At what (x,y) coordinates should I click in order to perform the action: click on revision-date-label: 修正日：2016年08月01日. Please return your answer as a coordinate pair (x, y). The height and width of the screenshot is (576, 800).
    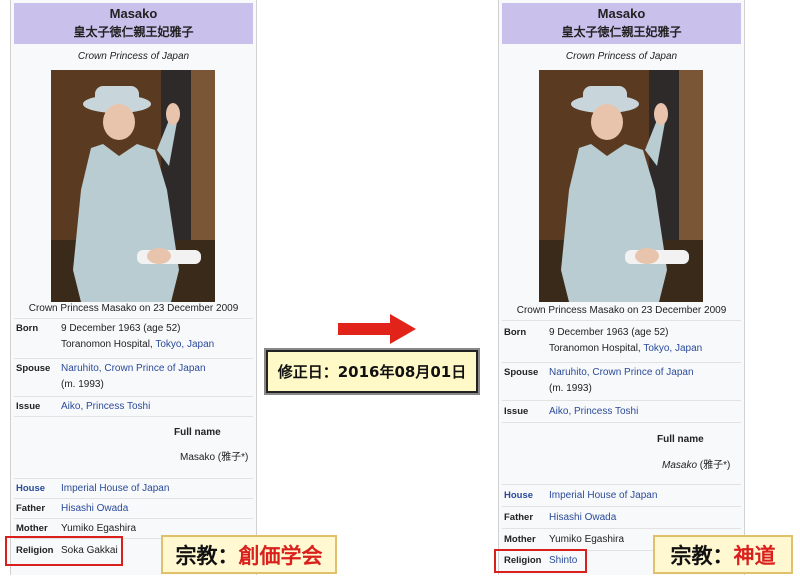
    Looking at the image, I should click on (372, 371).